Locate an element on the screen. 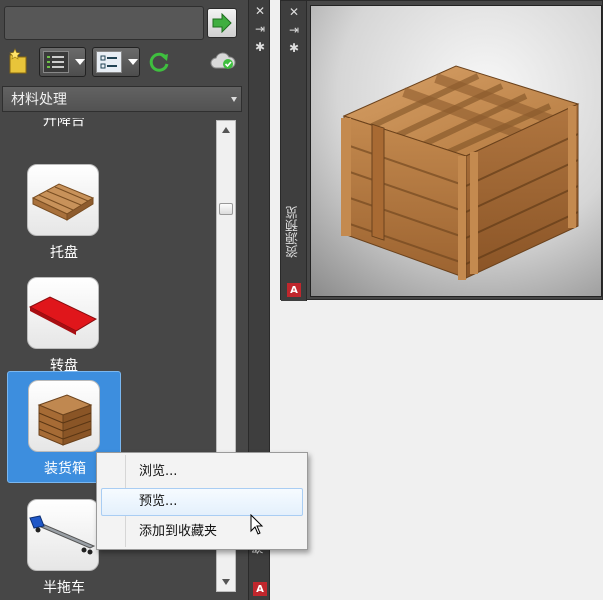  folder-star-icon is located at coordinates (18, 61).